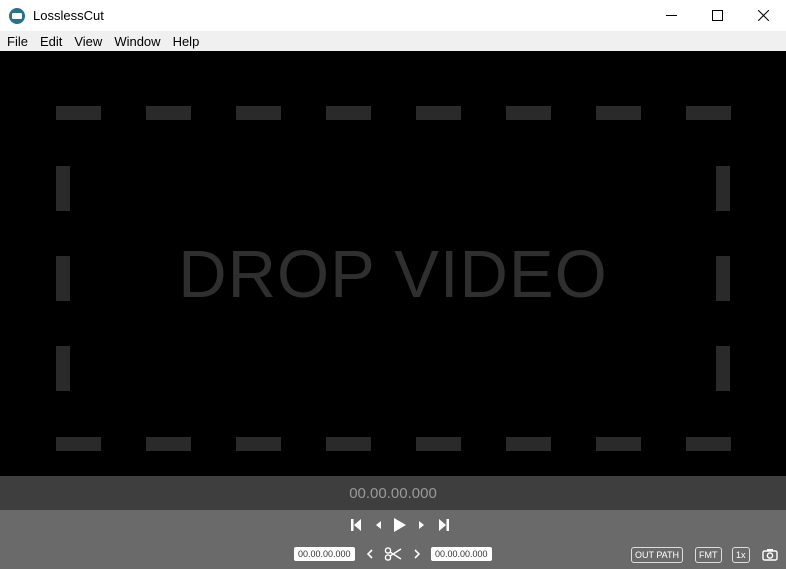 Image resolution: width=786 pixels, height=569 pixels. What do you see at coordinates (87, 41) in the screenshot?
I see `menu-view: View` at bounding box center [87, 41].